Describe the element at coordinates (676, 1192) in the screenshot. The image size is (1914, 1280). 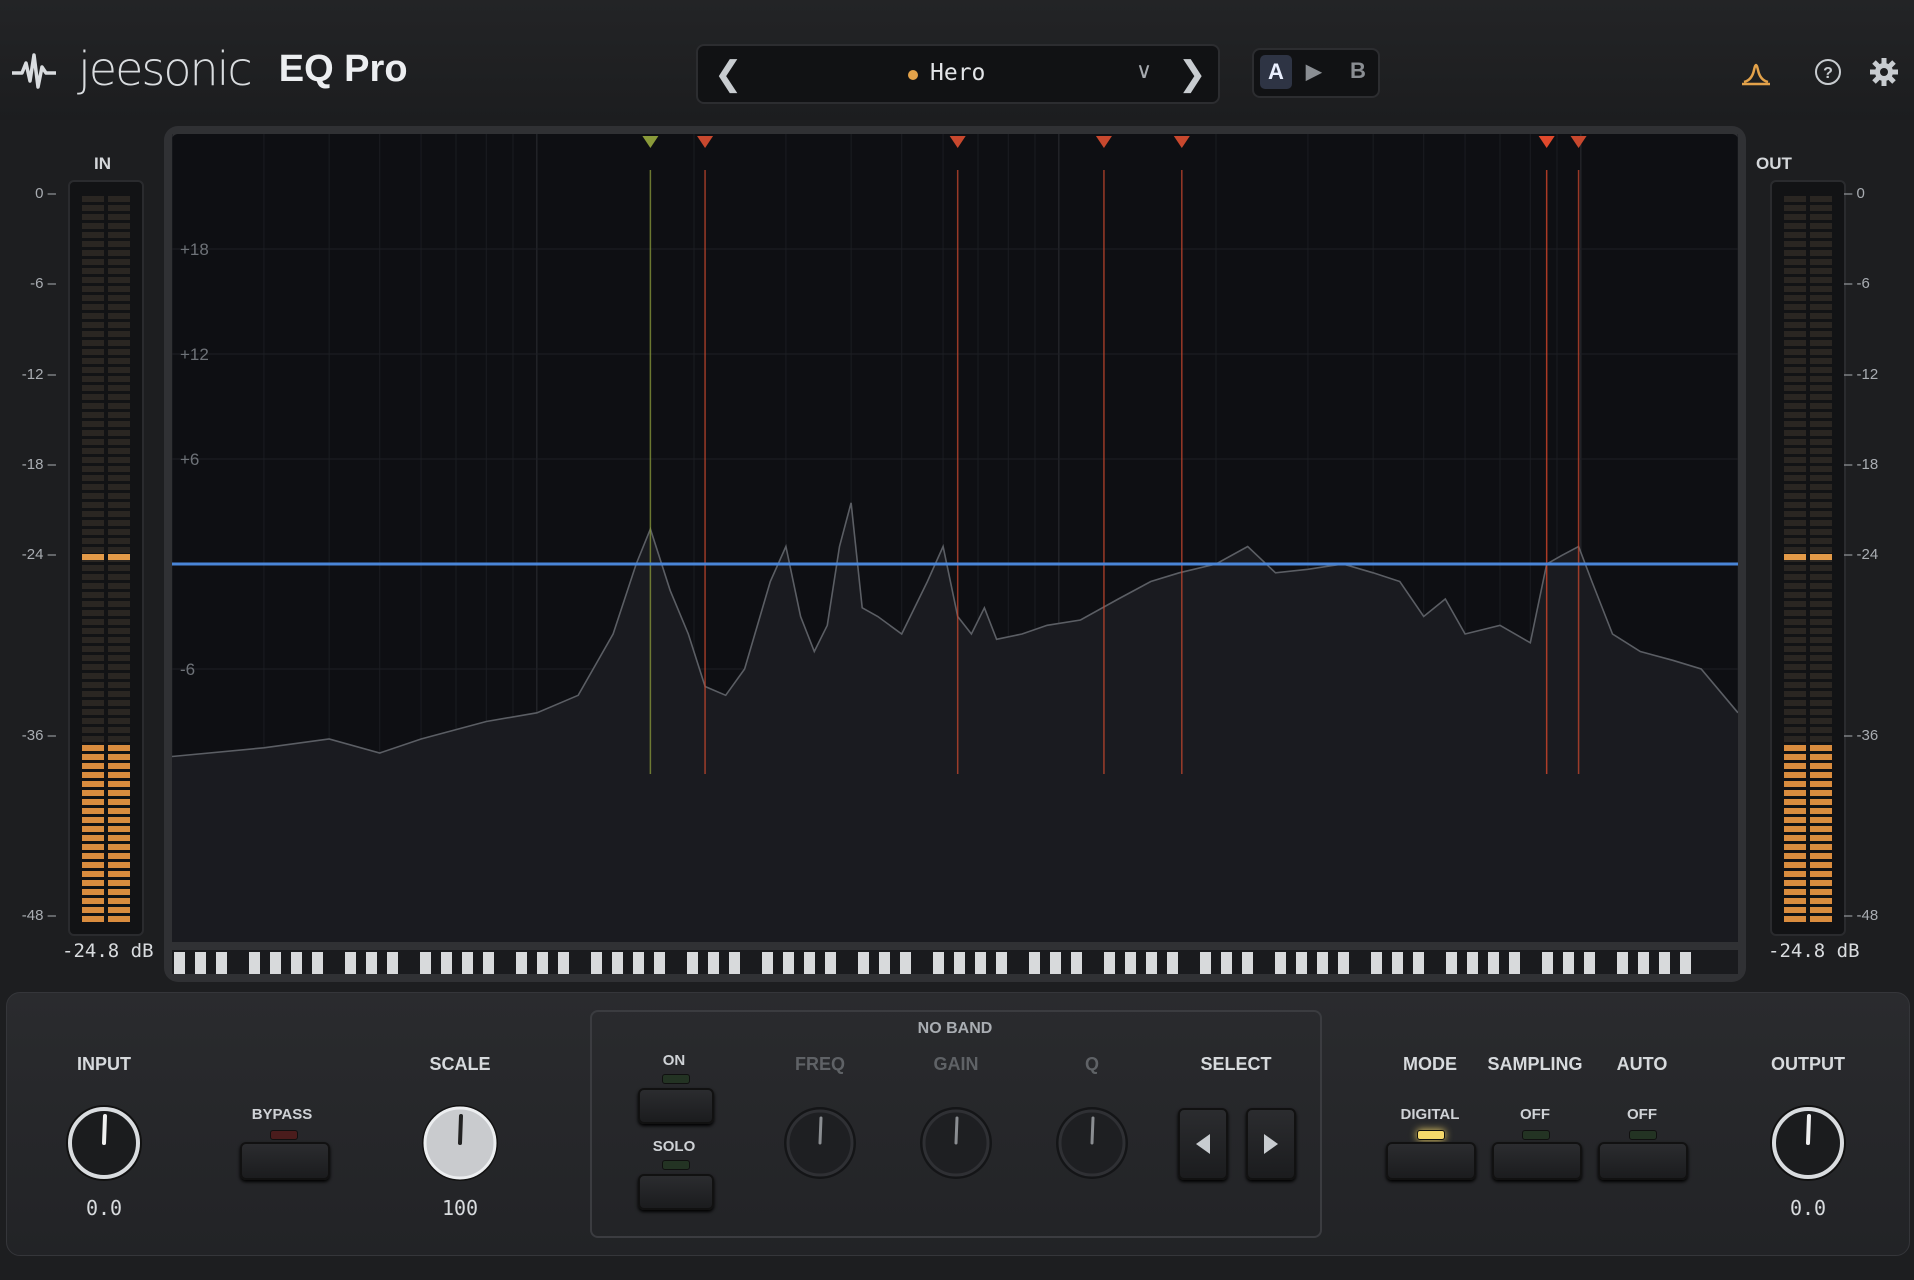
I see `band-solo-button` at that location.